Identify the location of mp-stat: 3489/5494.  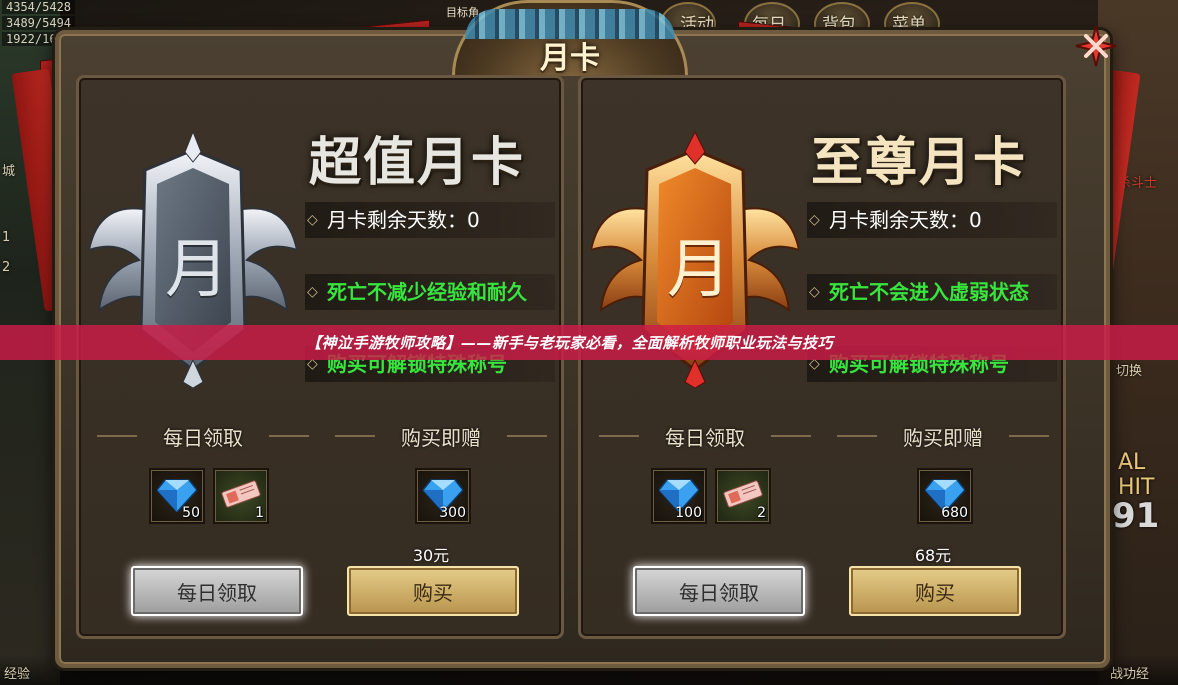
(39, 23).